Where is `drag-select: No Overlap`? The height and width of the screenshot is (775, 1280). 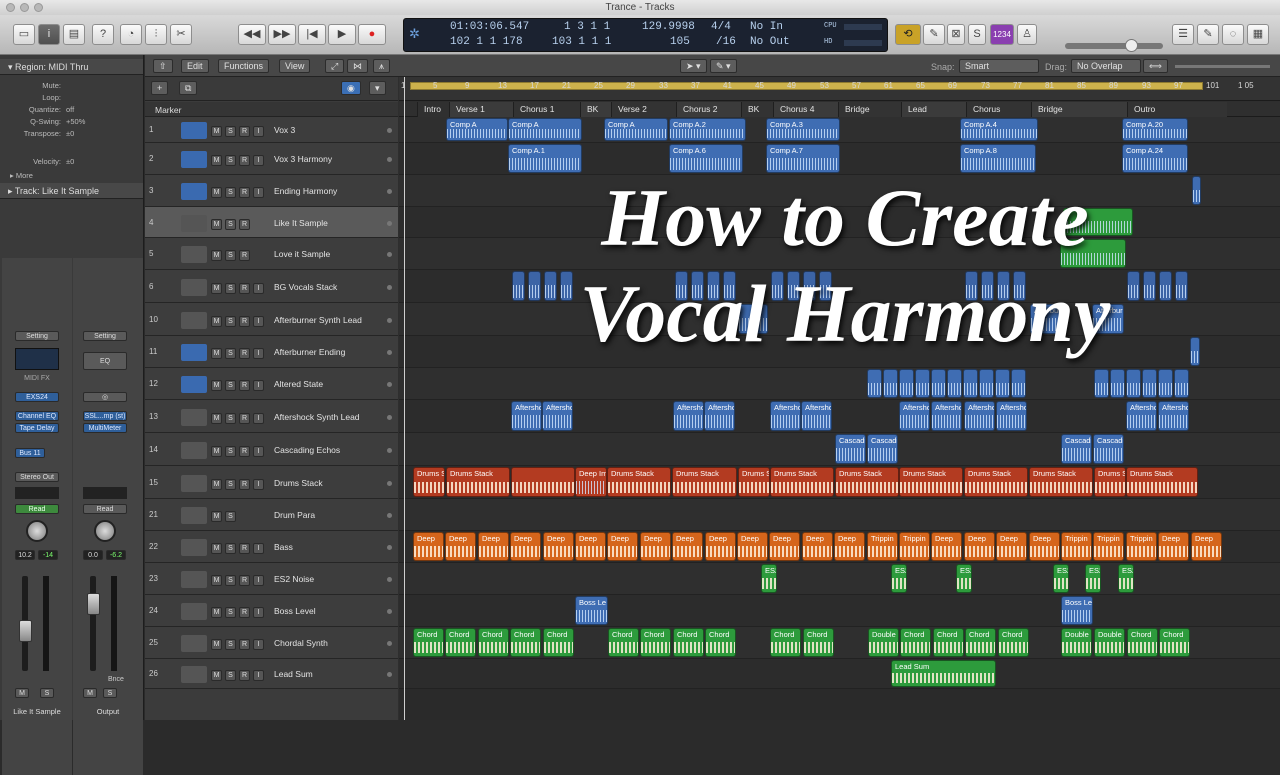 drag-select: No Overlap is located at coordinates (1106, 66).